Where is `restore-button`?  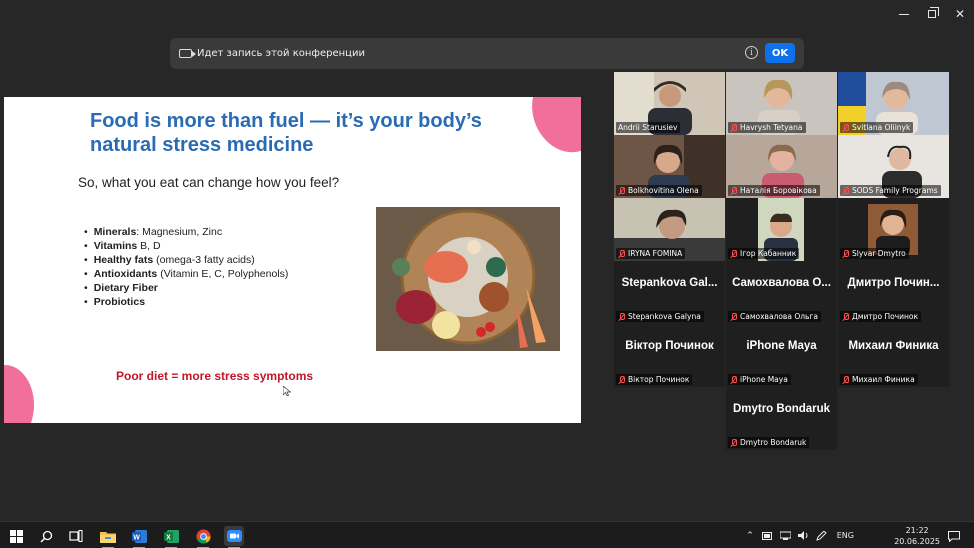
restore-button is located at coordinates (932, 14).